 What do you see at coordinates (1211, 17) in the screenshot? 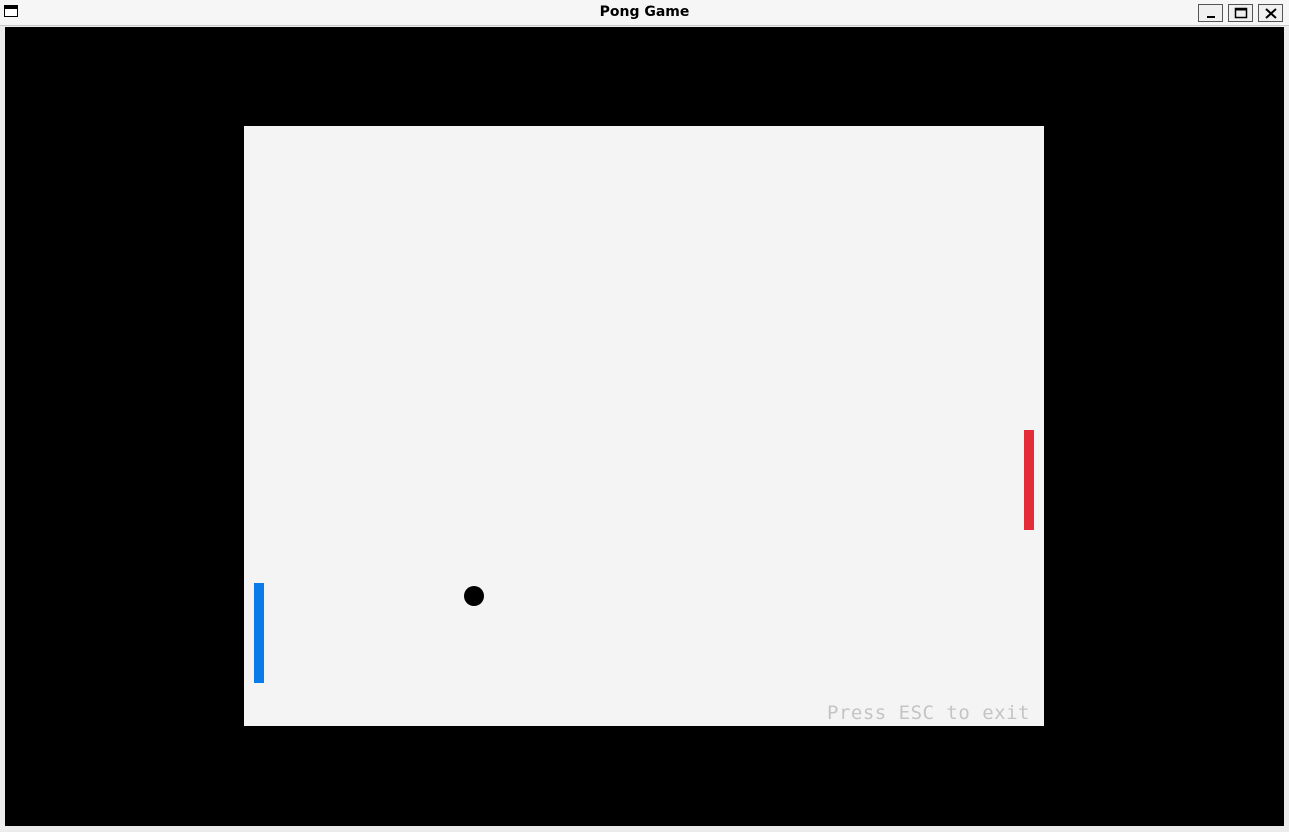
I see `minimize-icon` at bounding box center [1211, 17].